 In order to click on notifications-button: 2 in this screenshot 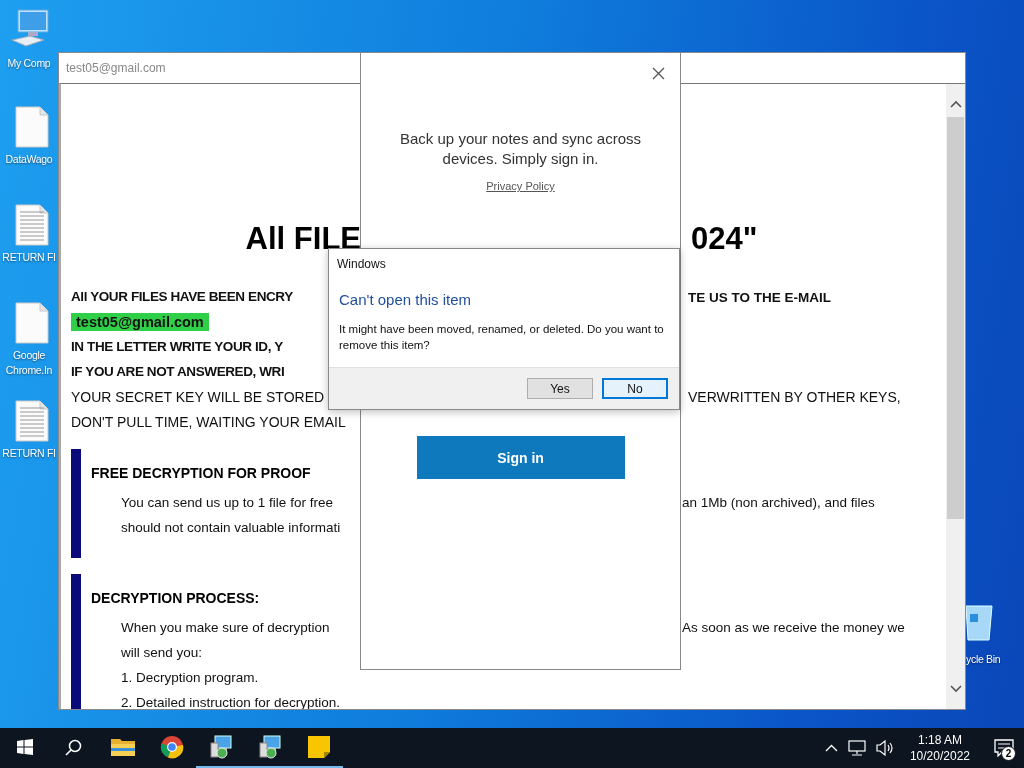, I will do `click(1004, 748)`.